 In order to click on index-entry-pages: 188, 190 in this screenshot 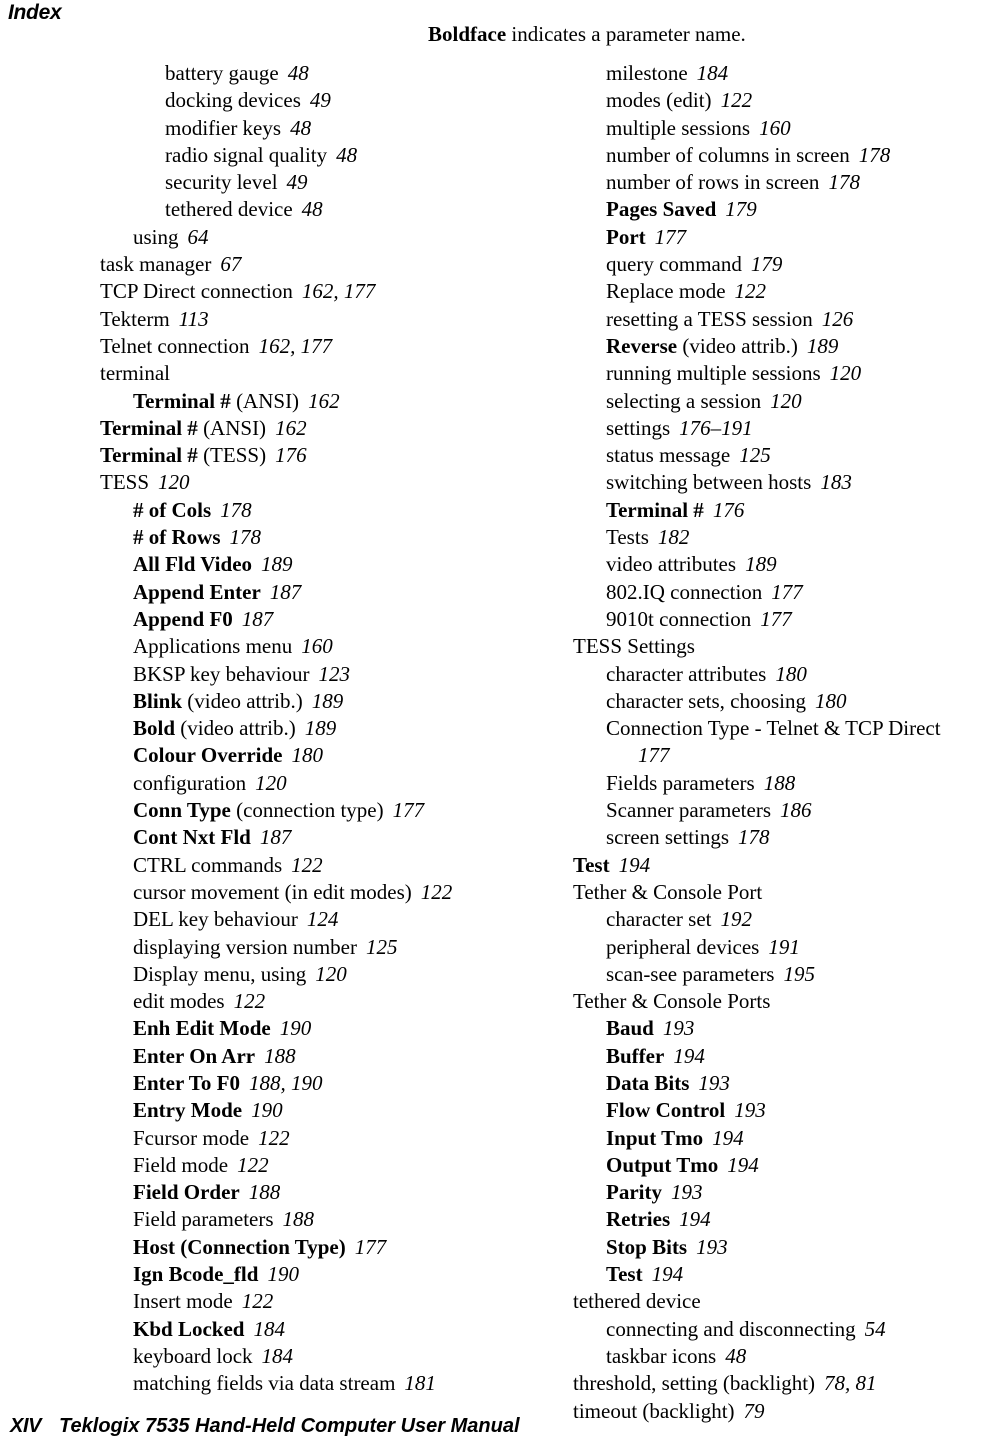, I will do `click(285, 1082)`.